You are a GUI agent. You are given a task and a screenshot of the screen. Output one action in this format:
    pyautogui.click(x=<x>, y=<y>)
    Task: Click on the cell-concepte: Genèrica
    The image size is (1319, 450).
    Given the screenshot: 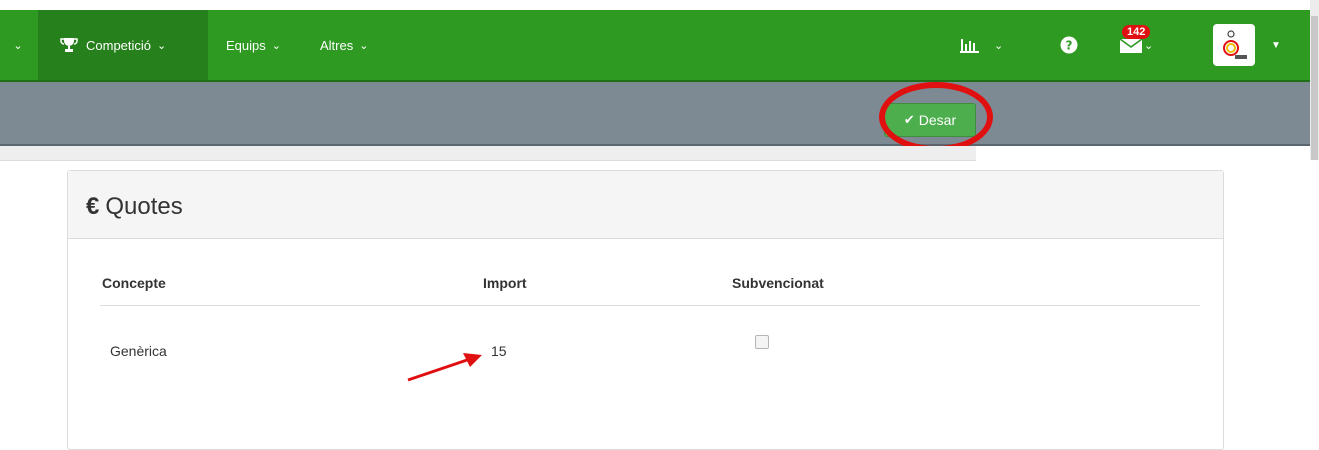 What is the action you would take?
    pyautogui.click(x=138, y=351)
    